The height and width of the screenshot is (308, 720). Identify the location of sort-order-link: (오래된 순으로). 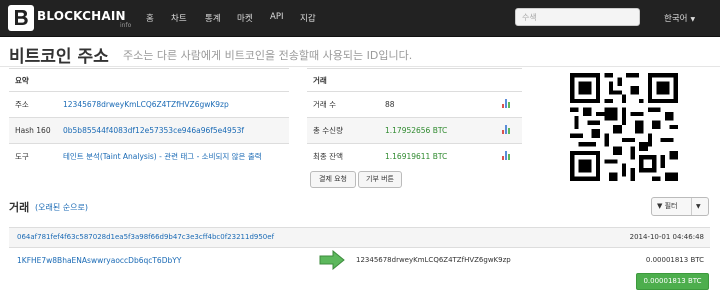
(61, 207).